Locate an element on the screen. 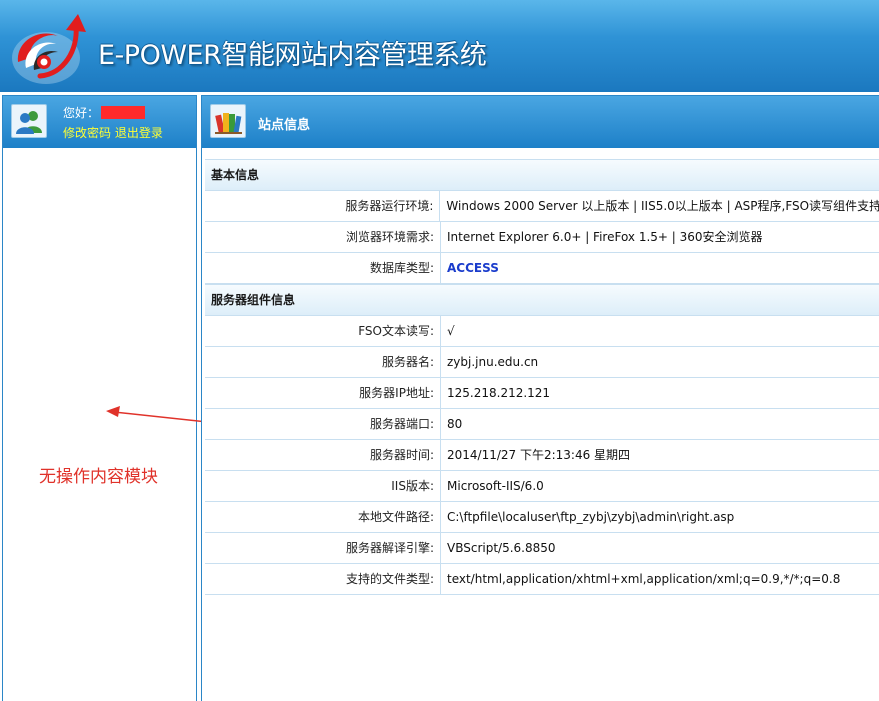  row-value: VBScript/5.6.8850 is located at coordinates (501, 548).